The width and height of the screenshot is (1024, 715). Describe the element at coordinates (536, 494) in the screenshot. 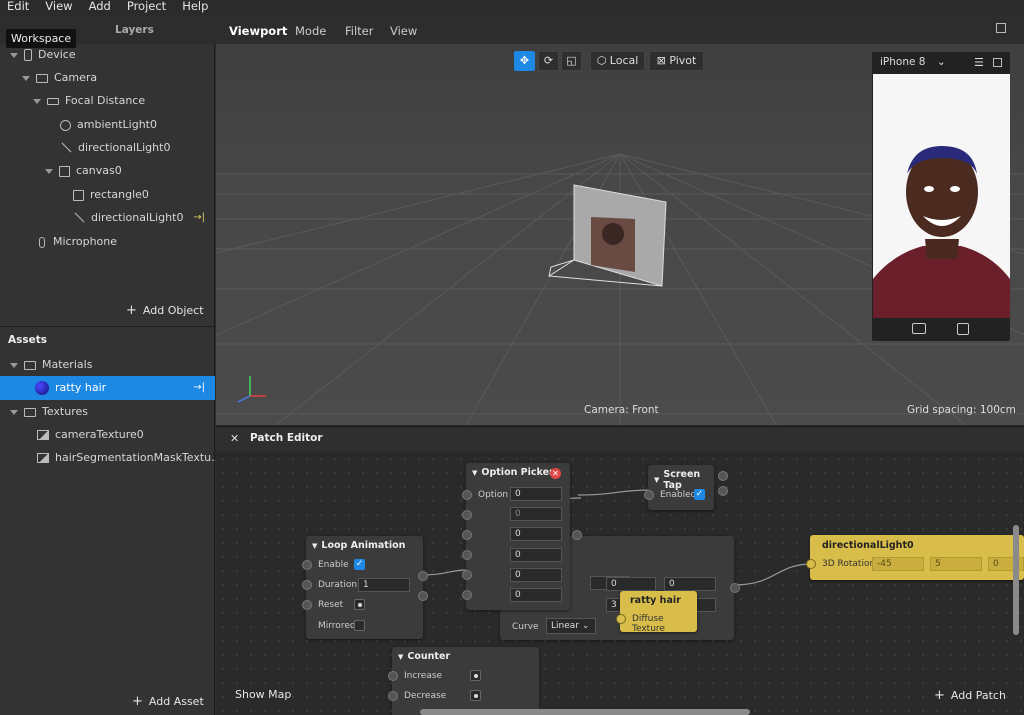

I see `option-field: 0` at that location.